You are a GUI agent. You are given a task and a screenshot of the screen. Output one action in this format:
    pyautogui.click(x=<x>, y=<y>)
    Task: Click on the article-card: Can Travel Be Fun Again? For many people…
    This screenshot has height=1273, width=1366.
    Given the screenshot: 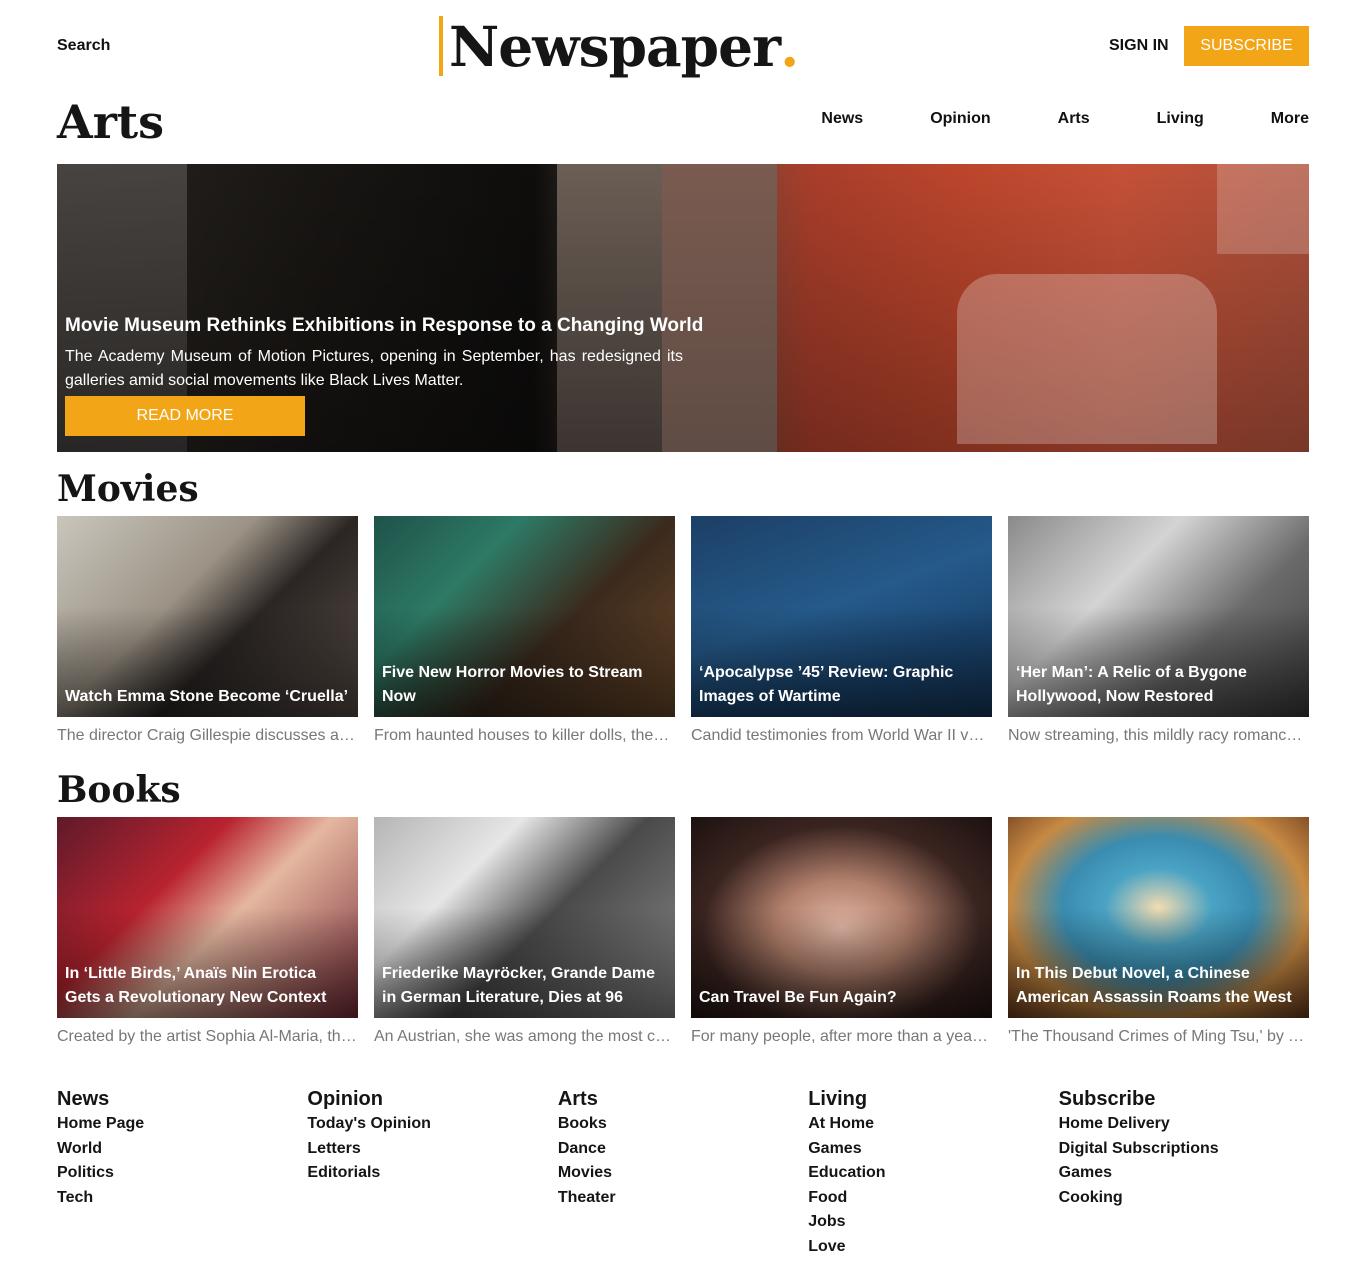 What is the action you would take?
    pyautogui.click(x=841, y=931)
    